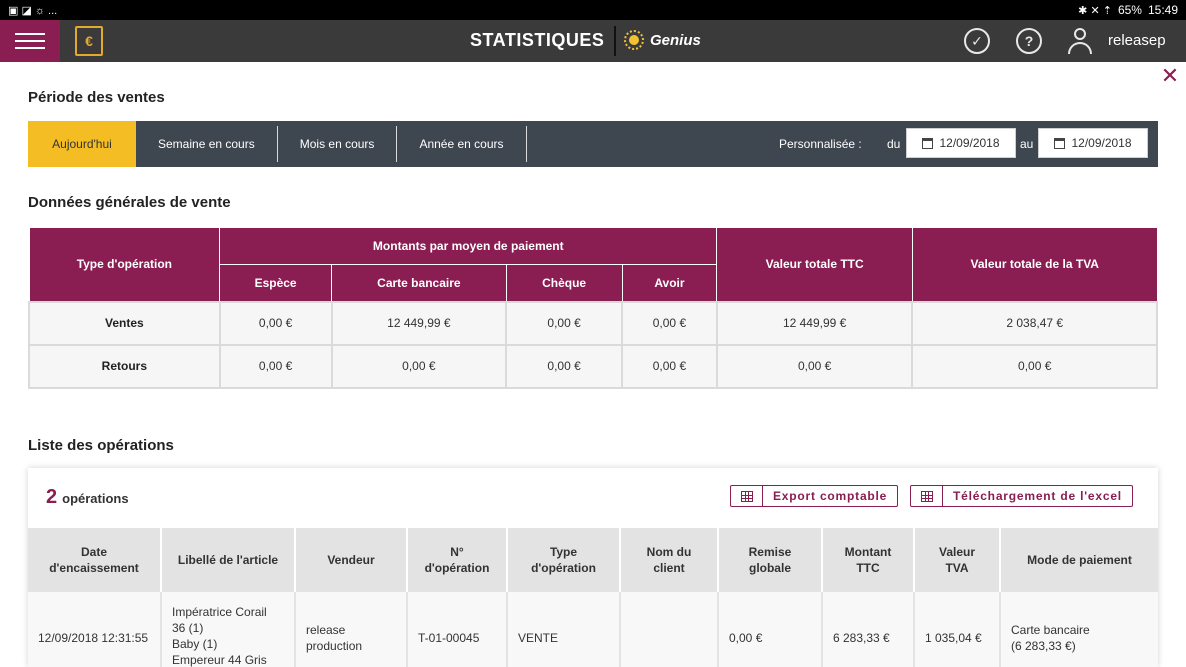  I want to click on col-card: Carte bancaire, so click(419, 283).